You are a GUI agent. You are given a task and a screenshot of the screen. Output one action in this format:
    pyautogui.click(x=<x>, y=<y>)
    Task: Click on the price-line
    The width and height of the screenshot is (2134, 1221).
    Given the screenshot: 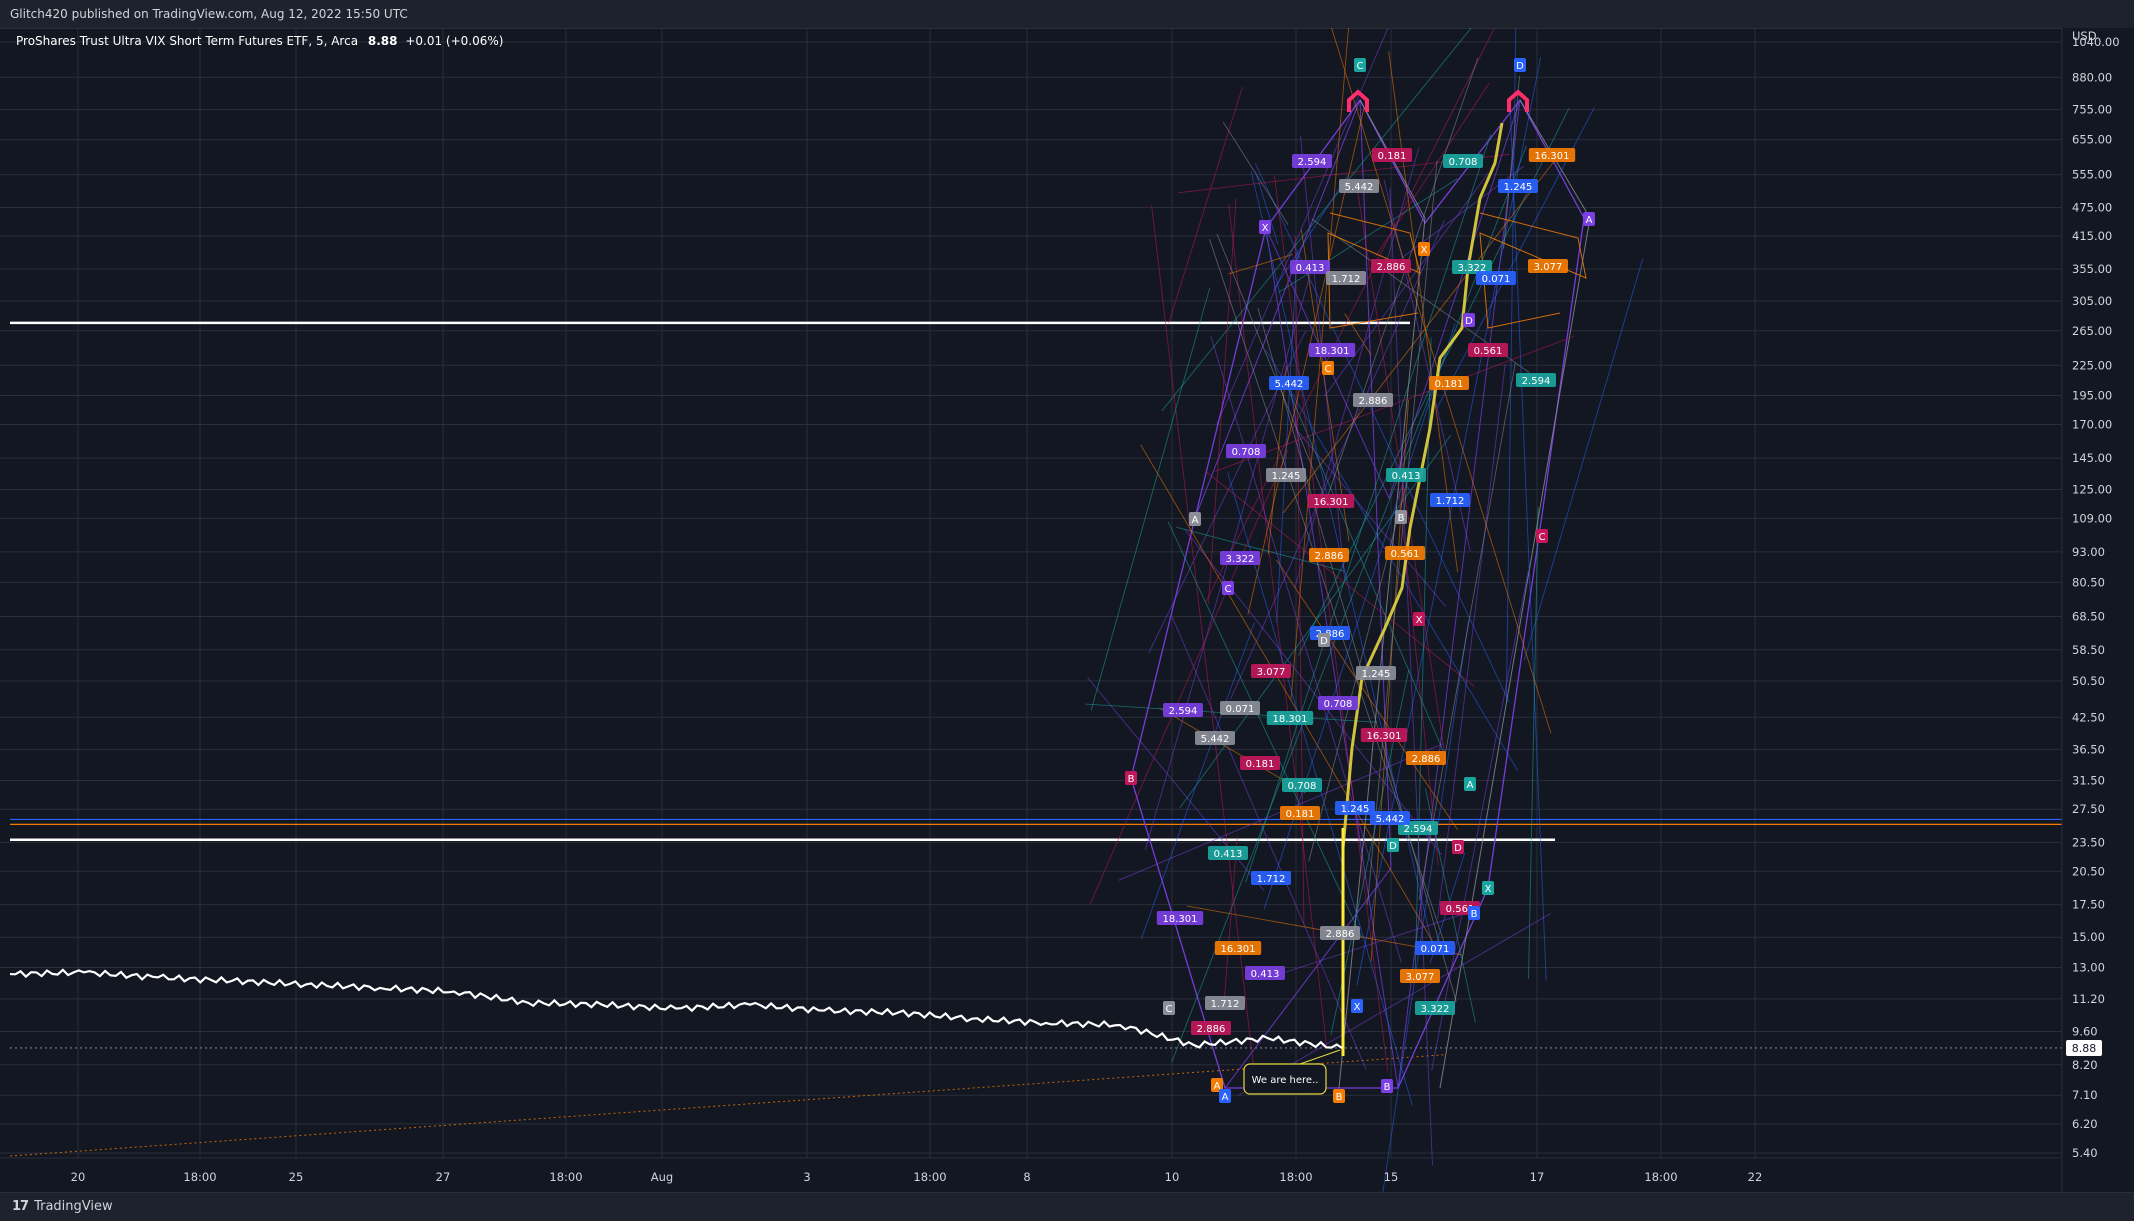 What is the action you would take?
    pyautogui.click(x=676, y=1008)
    